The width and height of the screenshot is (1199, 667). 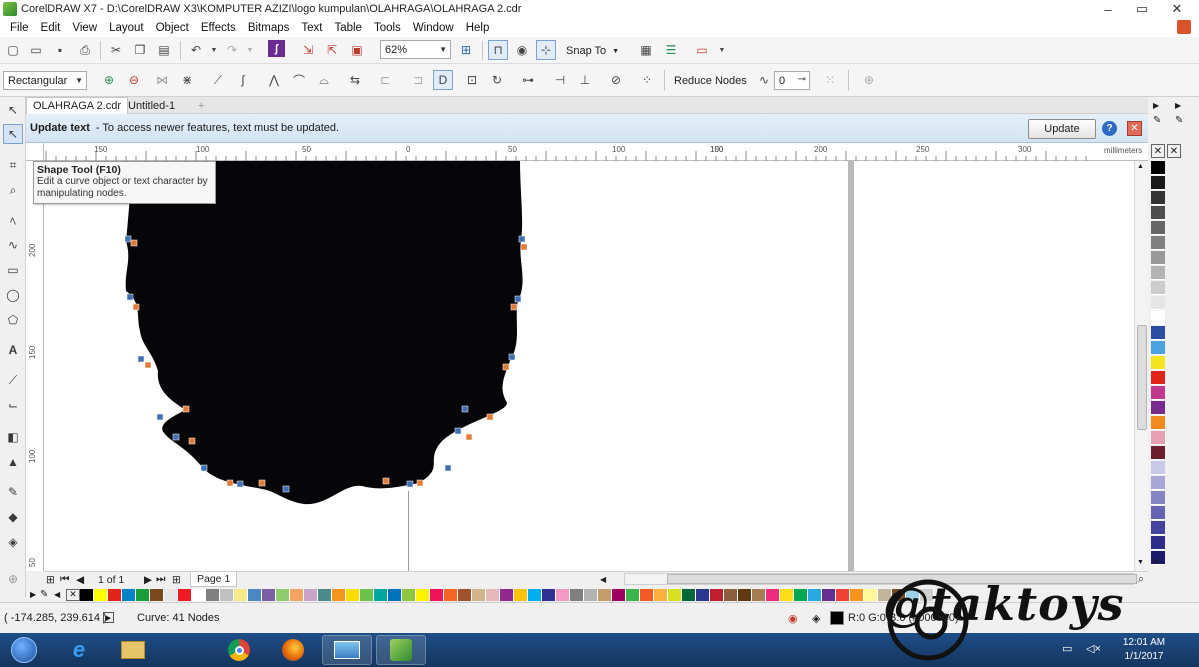 I want to click on node-selection-mode-select: Rectangular ▼, so click(x=45, y=80).